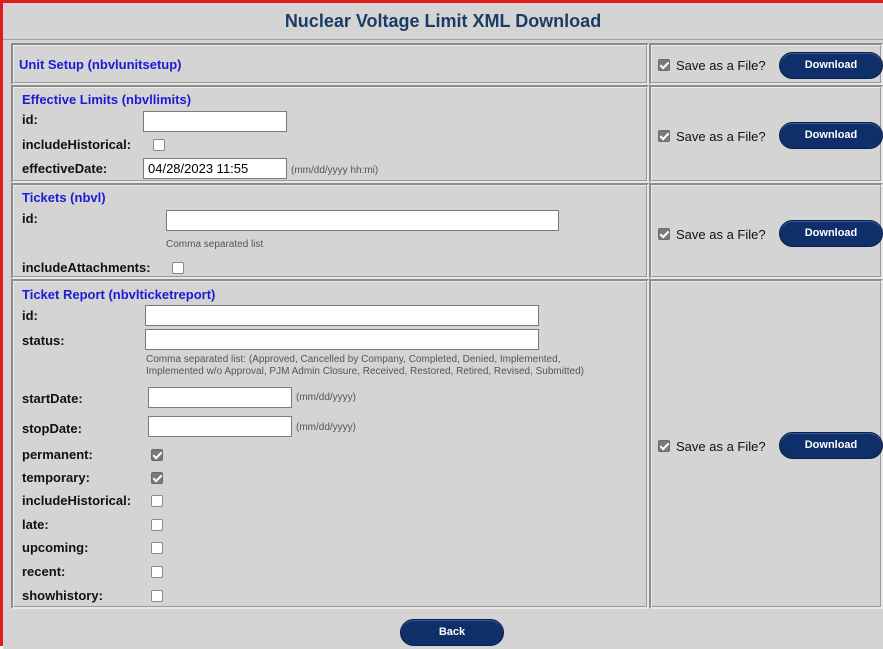 The width and height of the screenshot is (883, 649). What do you see at coordinates (52, 428) in the screenshot?
I see `stop-date-label: stopDate:` at bounding box center [52, 428].